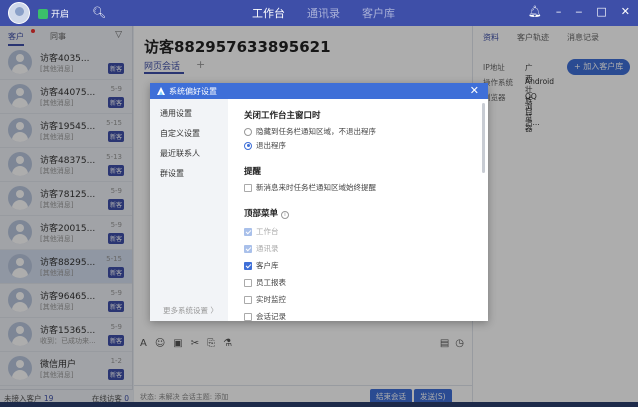  I want to click on checkbox-menu-contacts: 通讯录, so click(261, 248).